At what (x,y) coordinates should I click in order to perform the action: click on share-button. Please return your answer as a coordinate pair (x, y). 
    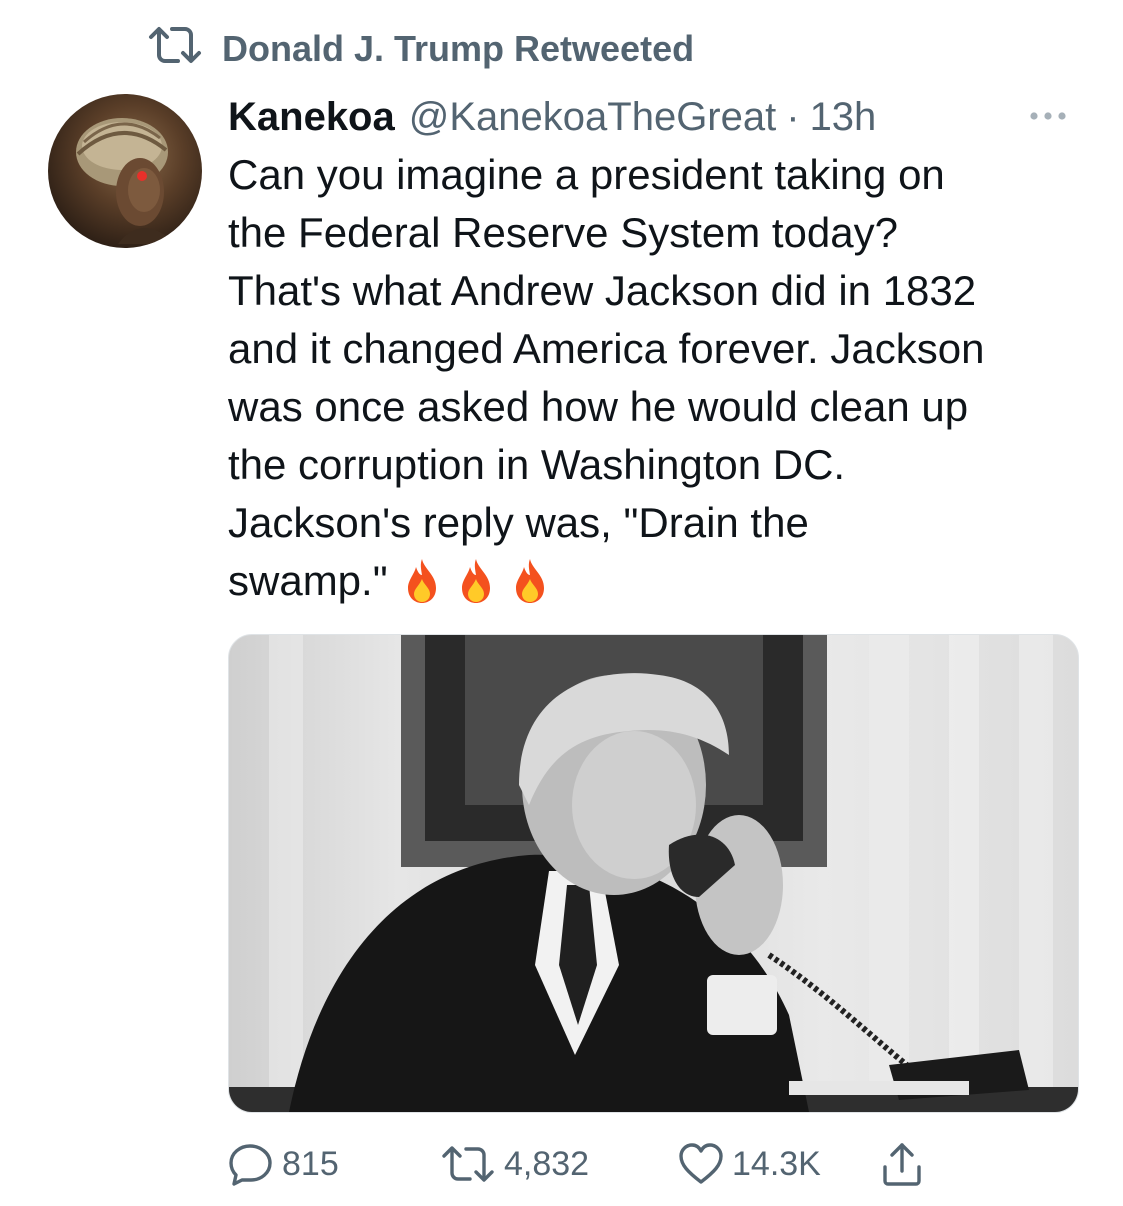
    Looking at the image, I should click on (902, 1164).